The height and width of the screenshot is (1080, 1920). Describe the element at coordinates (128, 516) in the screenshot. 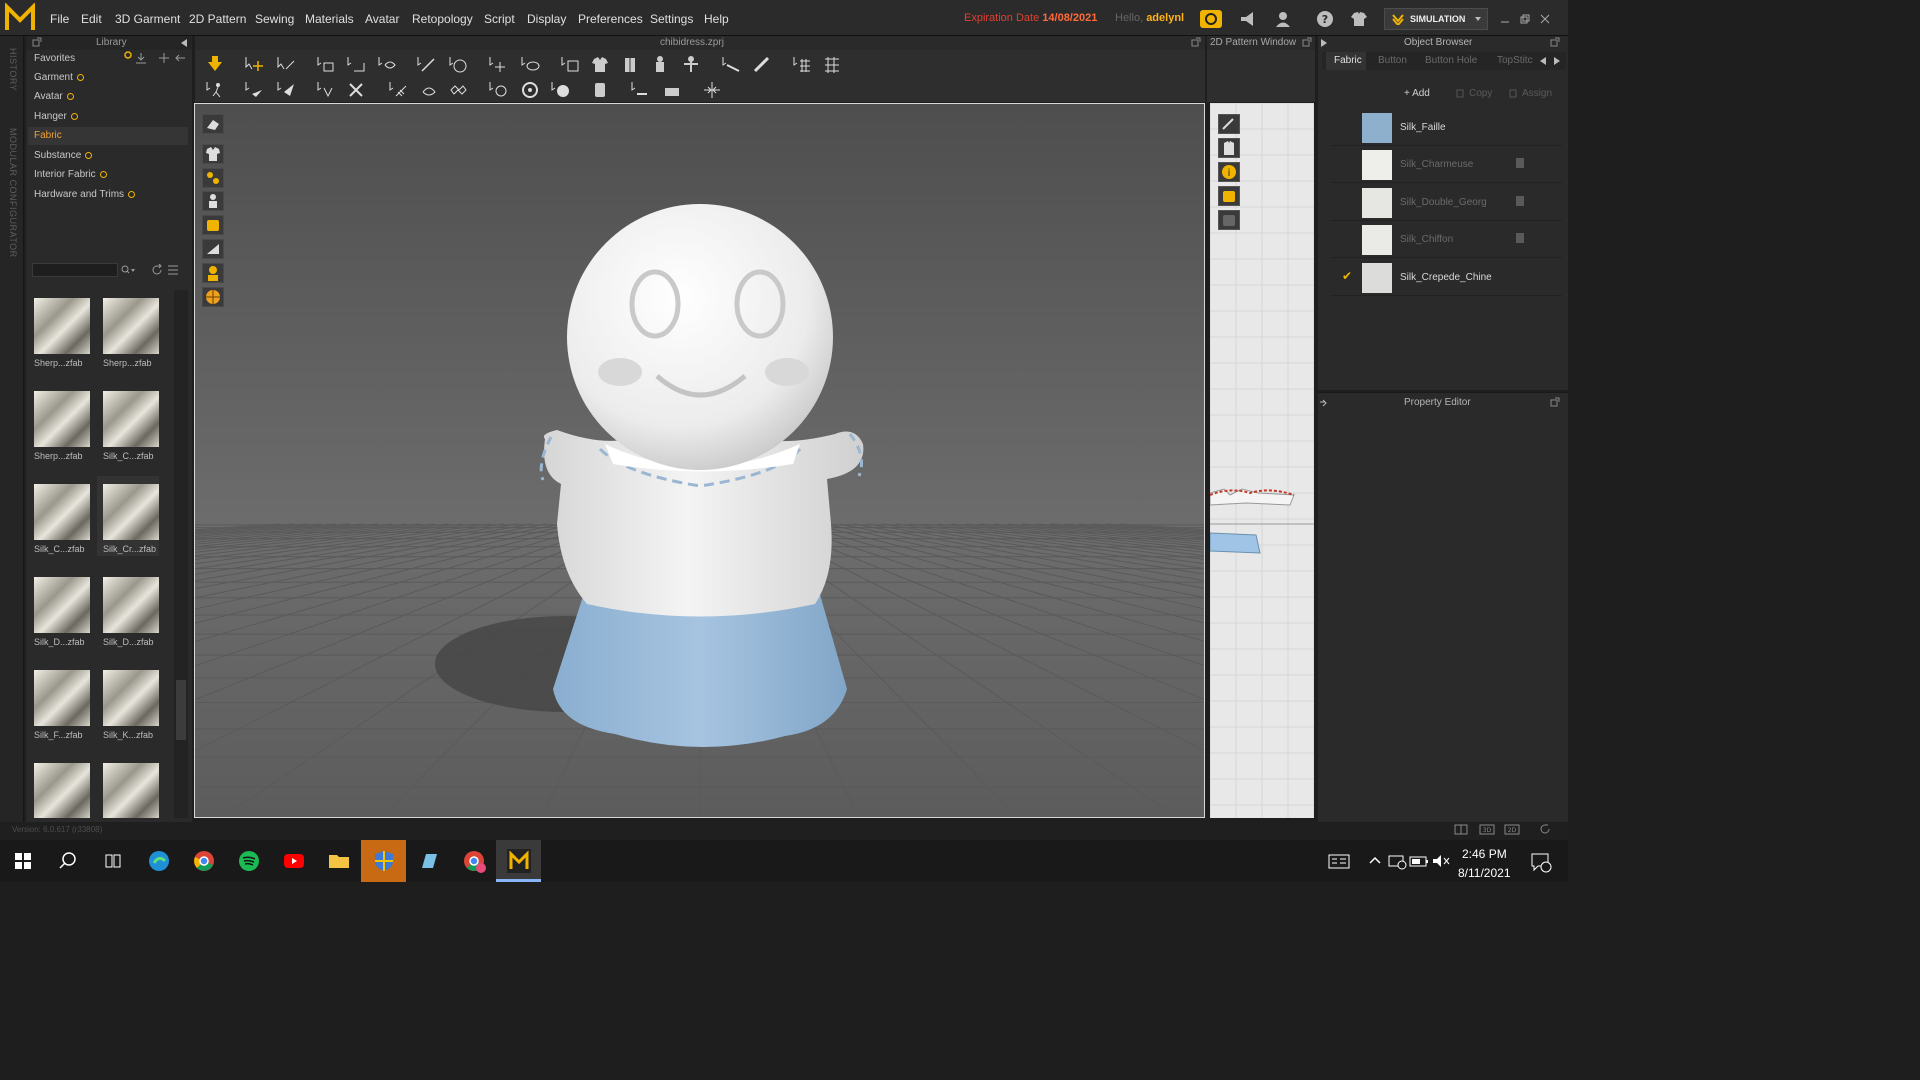

I see `library-thumbnail-selected: Silk_Cr...zfab` at that location.